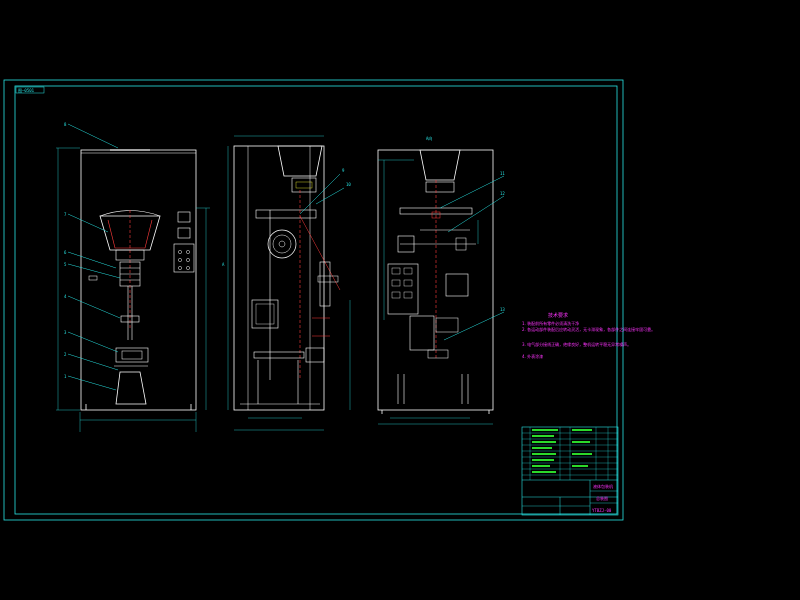 Image resolution: width=800 pixels, height=600 pixels. I want to click on part-label-13: 13, so click(502, 309).